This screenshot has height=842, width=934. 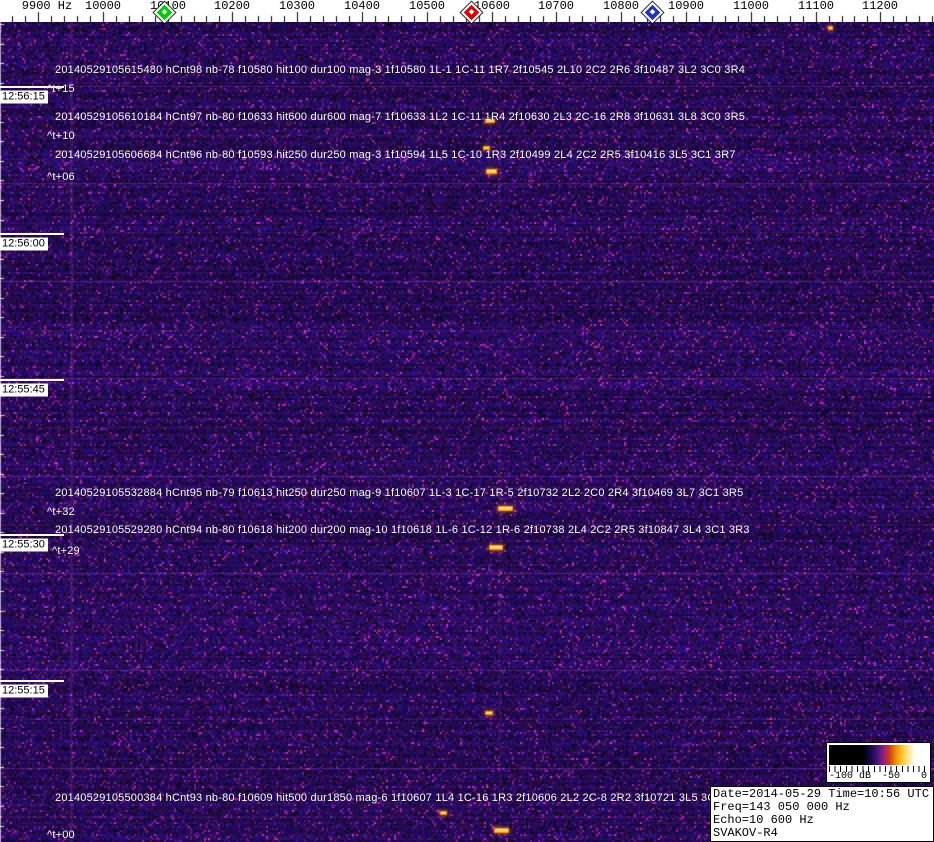 What do you see at coordinates (880, 6) in the screenshot?
I see `freq-tick-label: 11200` at bounding box center [880, 6].